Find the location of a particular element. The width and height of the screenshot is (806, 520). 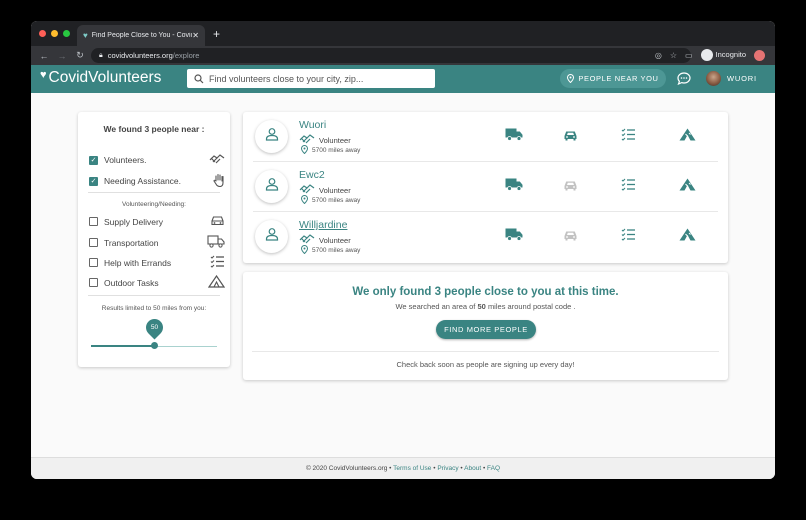

radius-slider-thumb is located at coordinates (154, 345).